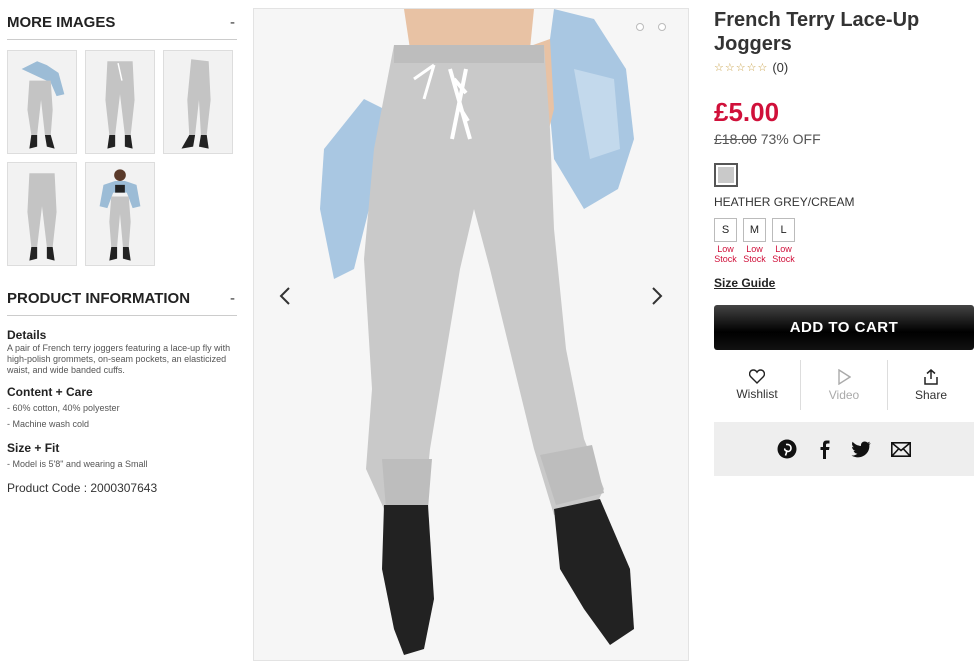  Describe the element at coordinates (783, 230) in the screenshot. I see `size-label: L` at that location.